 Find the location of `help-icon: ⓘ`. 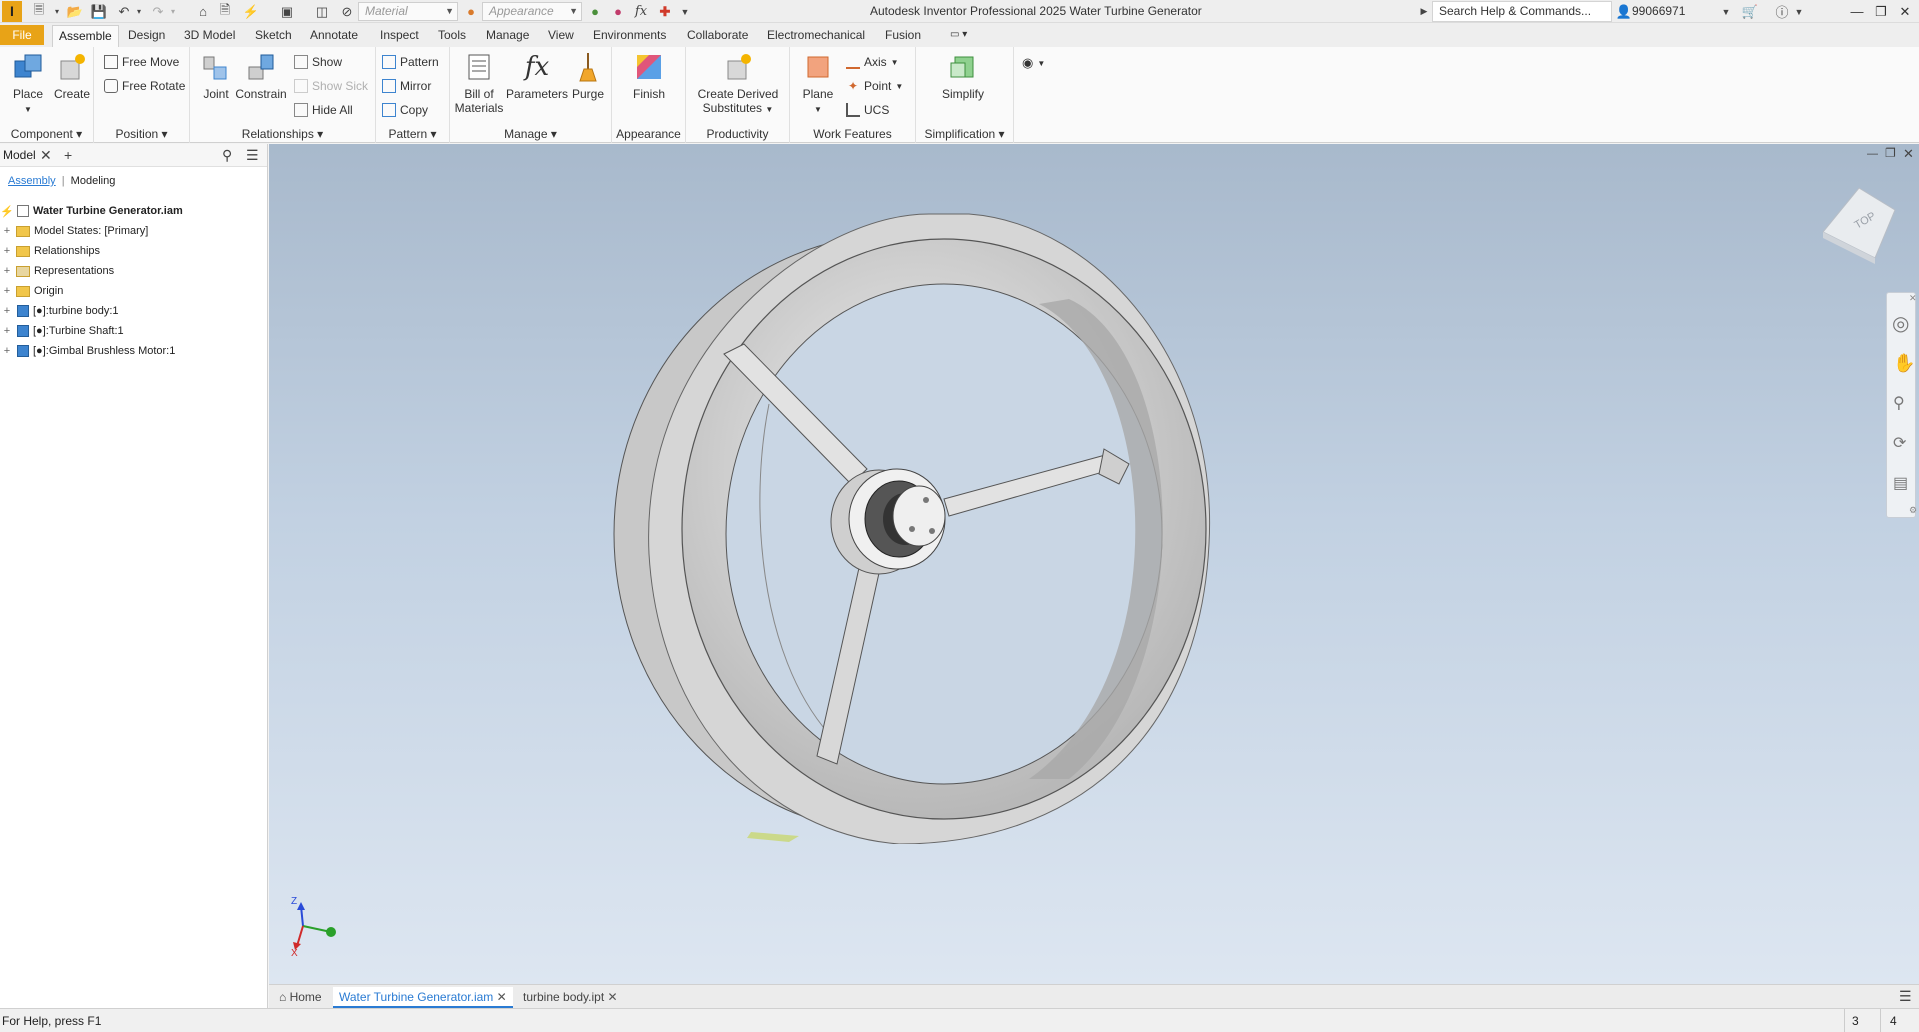

help-icon: ⓘ is located at coordinates (1782, 11).